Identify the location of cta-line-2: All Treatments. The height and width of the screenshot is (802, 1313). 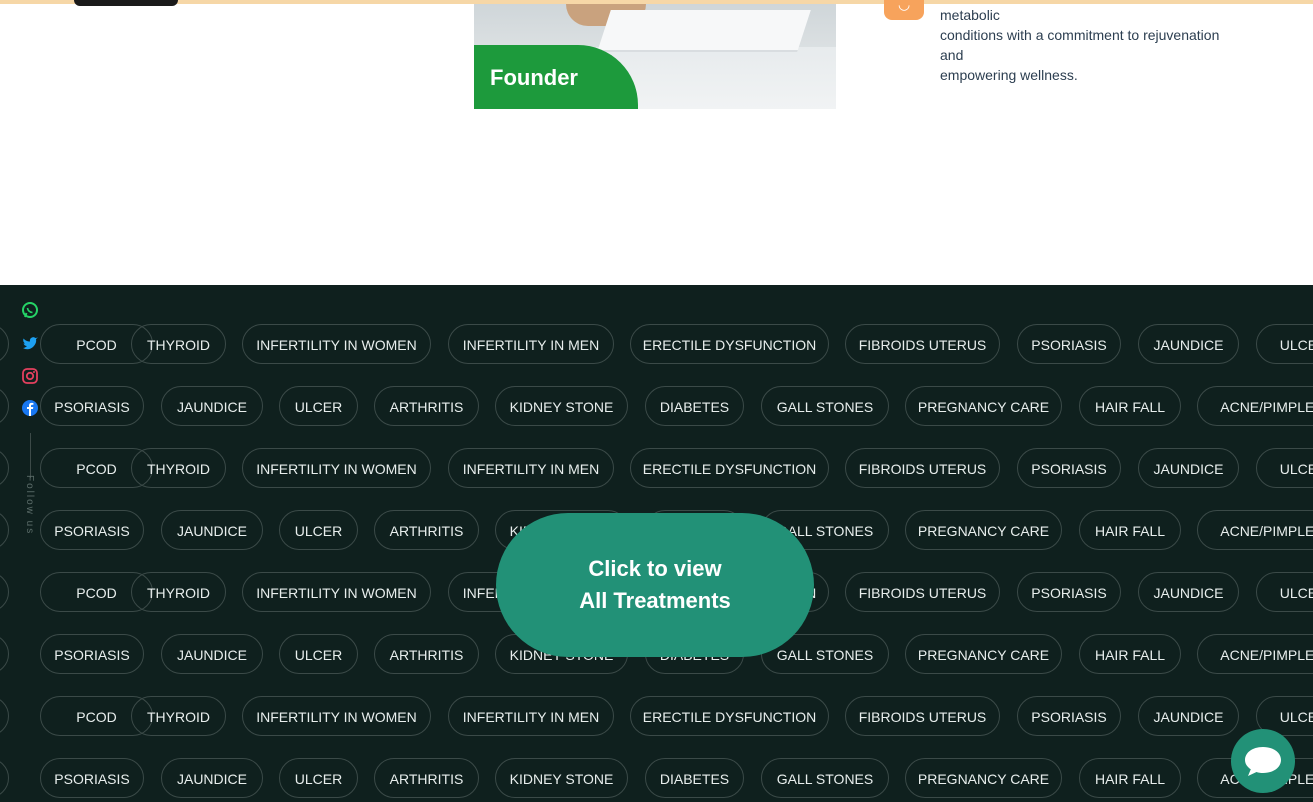
(655, 600).